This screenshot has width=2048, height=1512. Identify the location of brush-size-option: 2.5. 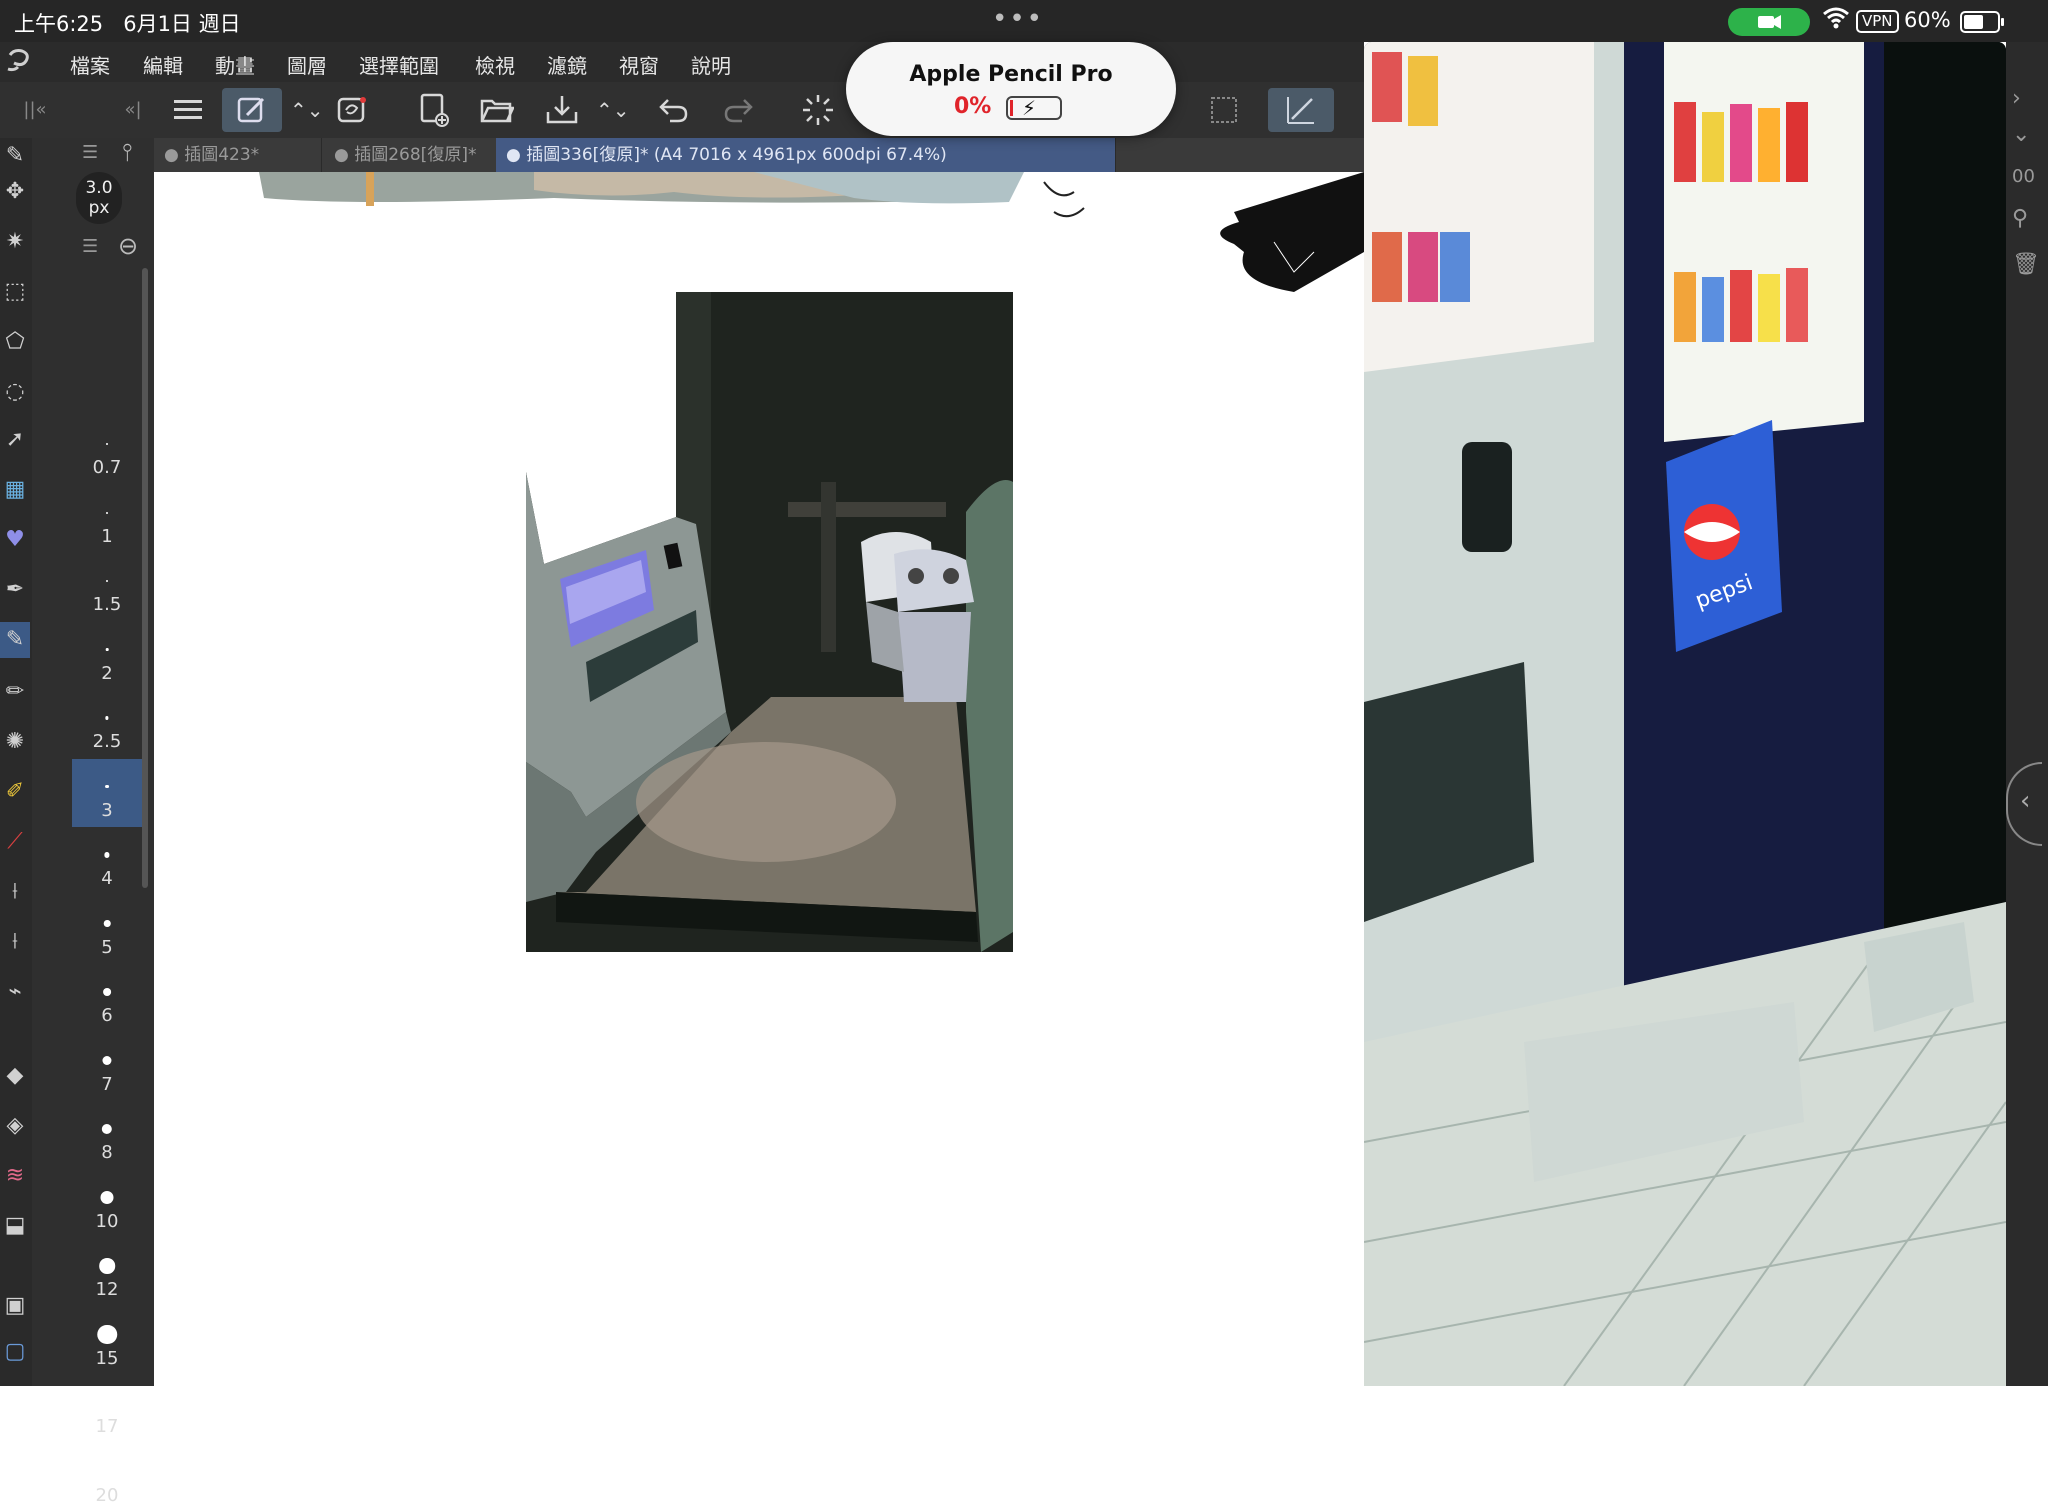
(107, 724).